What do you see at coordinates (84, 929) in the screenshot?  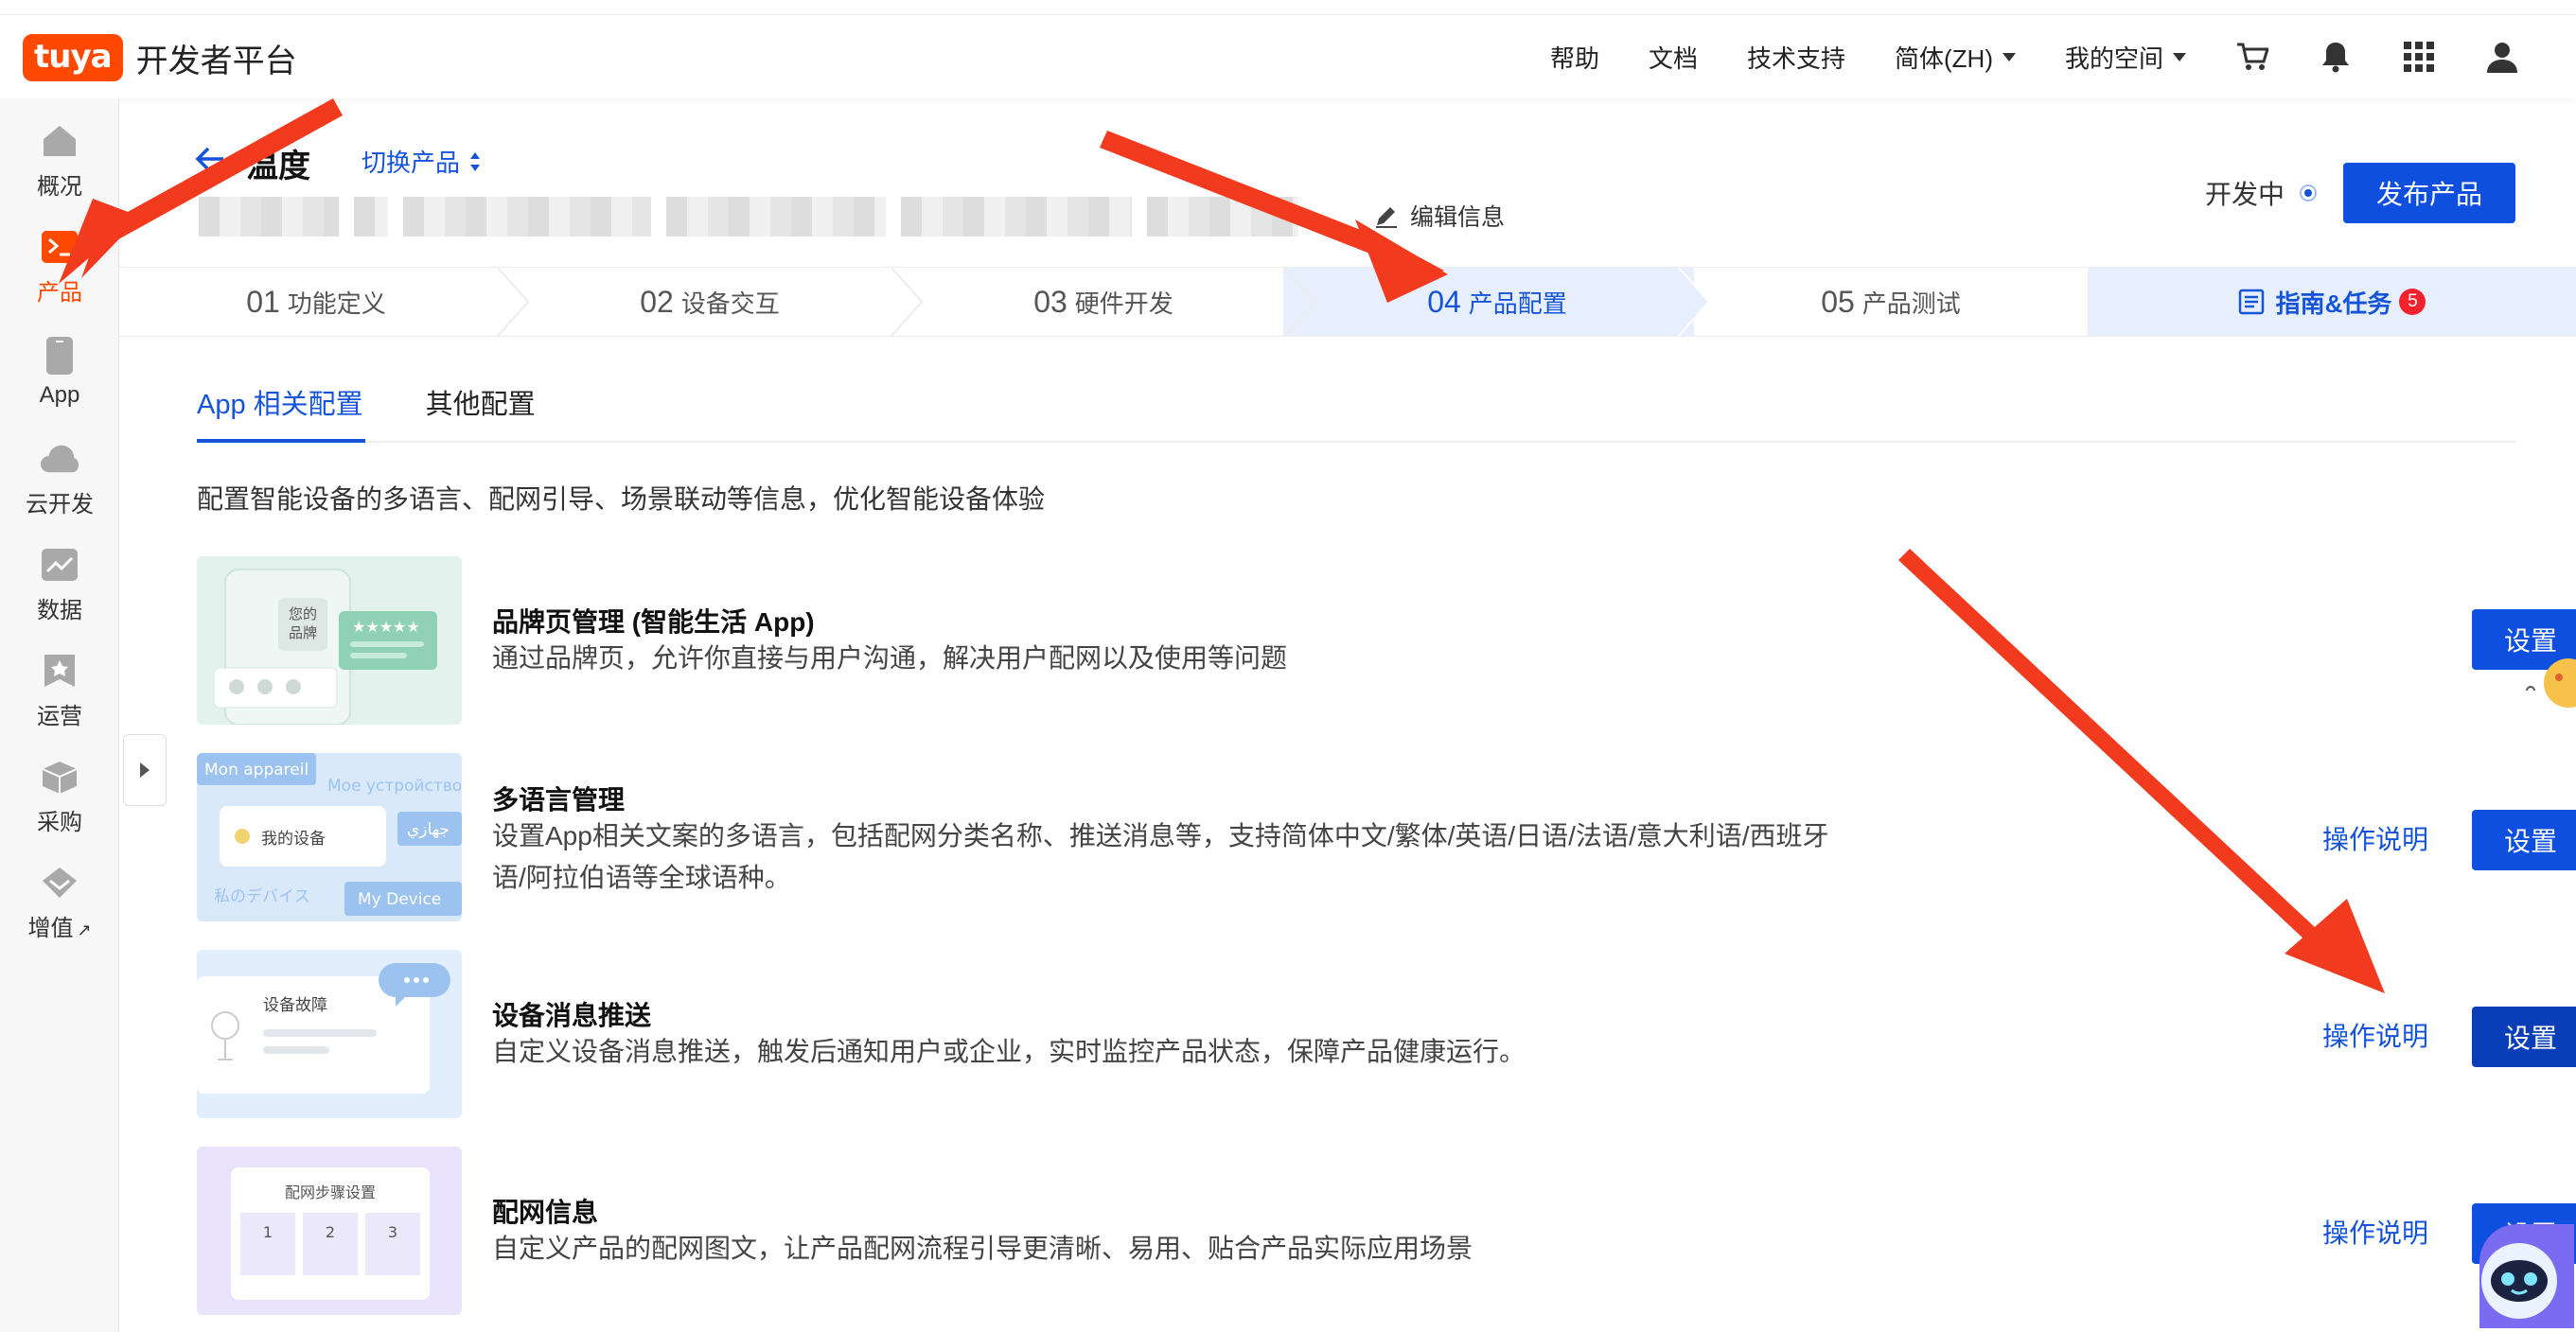 I see `external-link-icon: ↗` at bounding box center [84, 929].